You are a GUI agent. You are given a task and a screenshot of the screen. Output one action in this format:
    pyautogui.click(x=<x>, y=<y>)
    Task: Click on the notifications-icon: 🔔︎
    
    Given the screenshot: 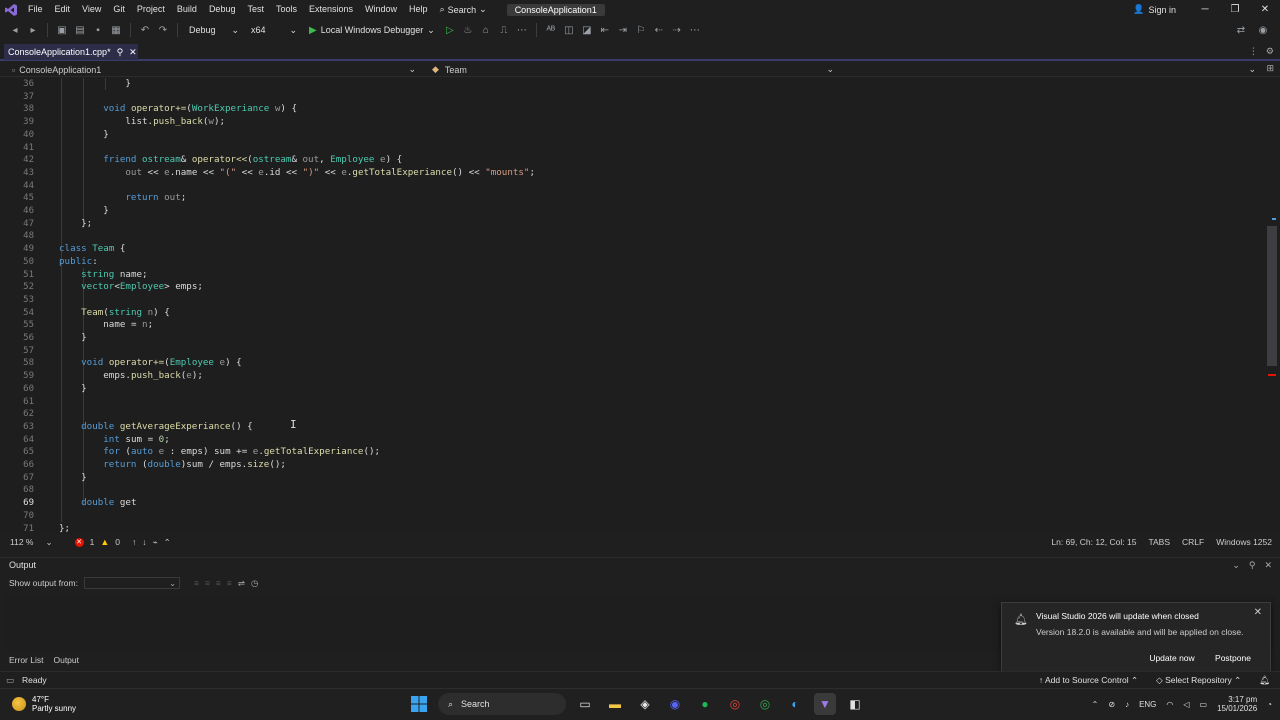 What is the action you would take?
    pyautogui.click(x=1264, y=680)
    